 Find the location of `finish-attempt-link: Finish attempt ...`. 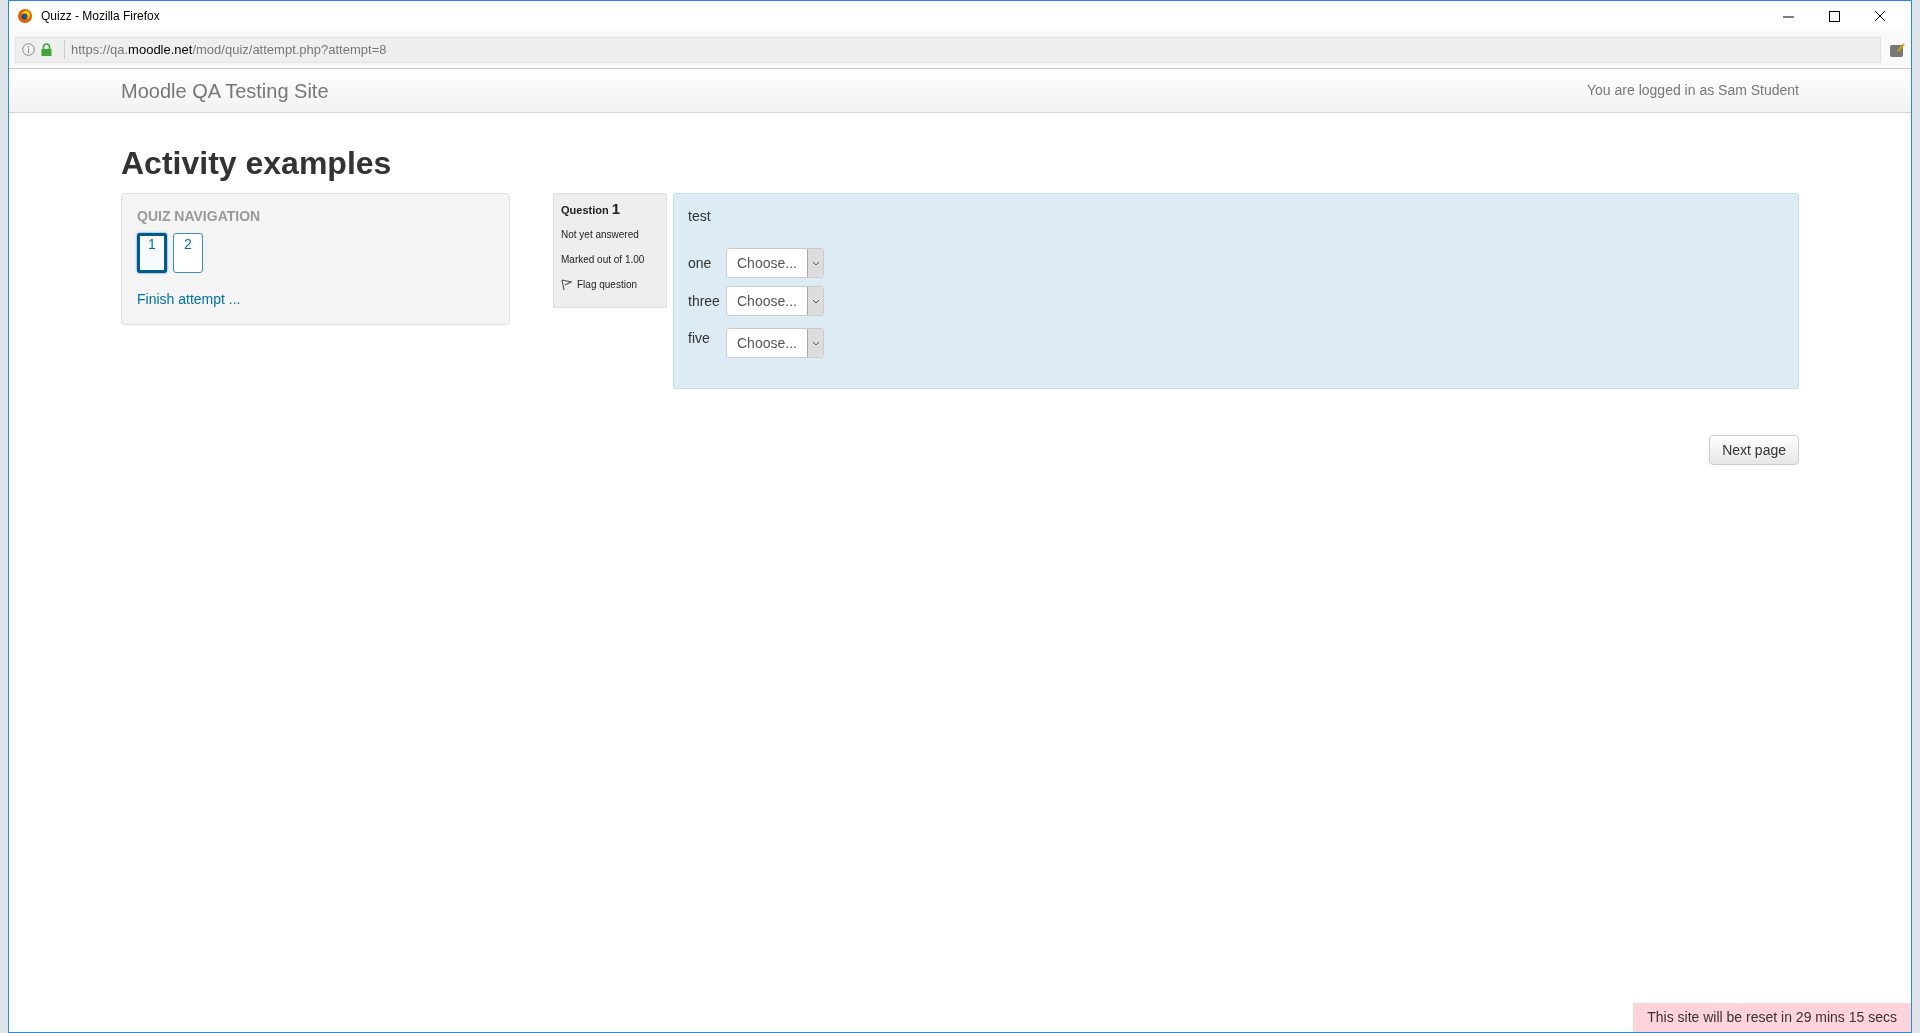

finish-attempt-link: Finish attempt ... is located at coordinates (315, 299).